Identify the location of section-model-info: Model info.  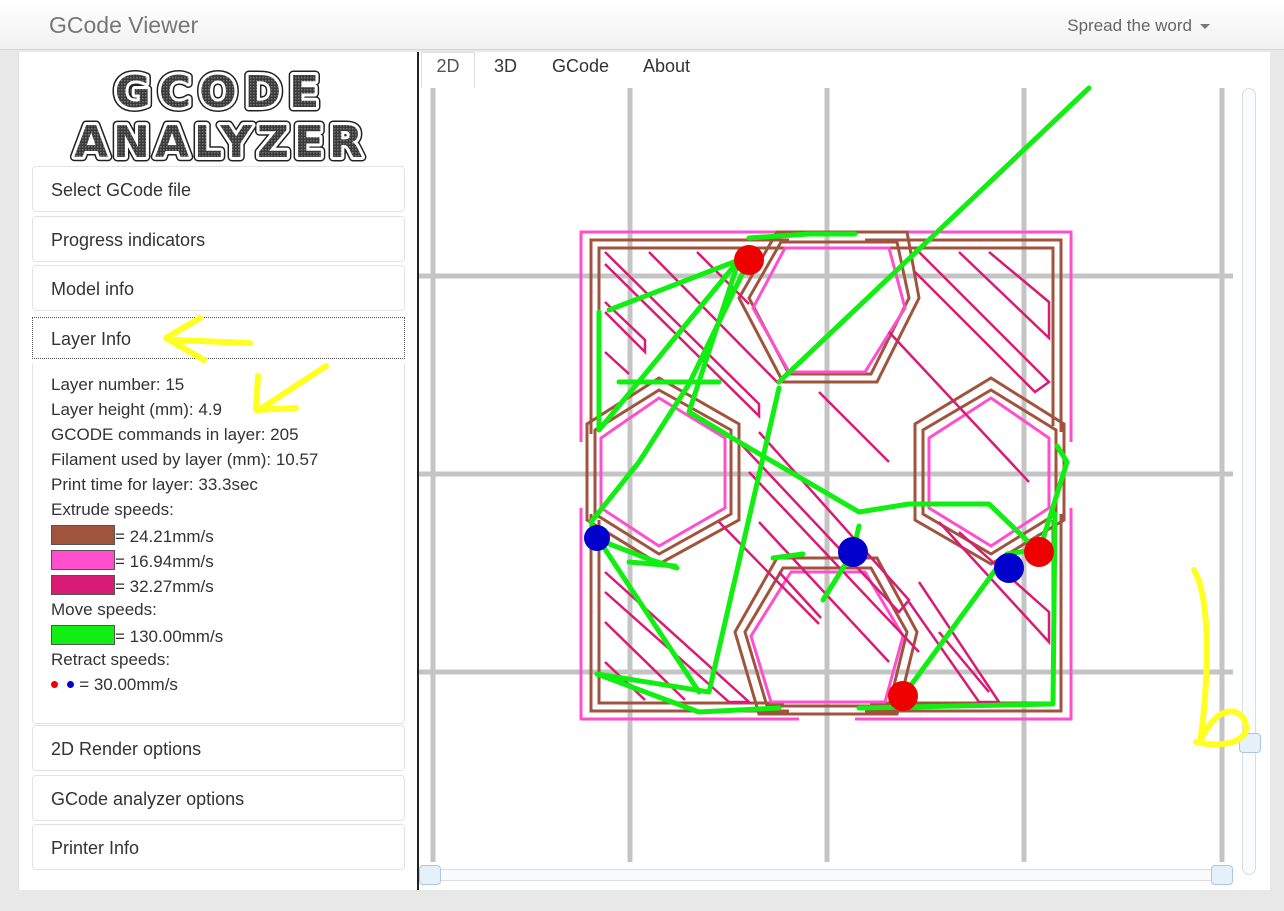
(218, 288).